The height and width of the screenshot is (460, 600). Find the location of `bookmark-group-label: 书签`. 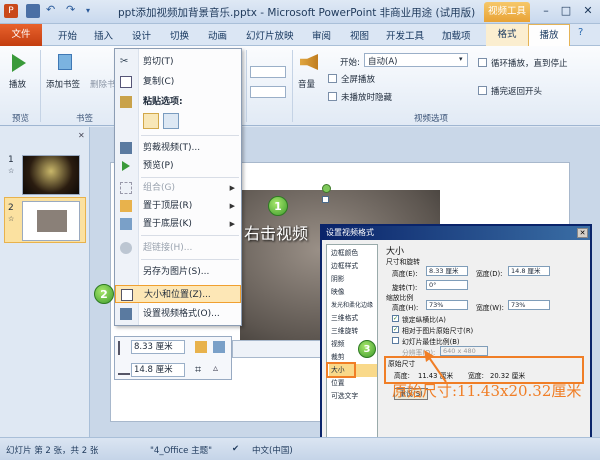

bookmark-group-label: 书签 is located at coordinates (85, 119).